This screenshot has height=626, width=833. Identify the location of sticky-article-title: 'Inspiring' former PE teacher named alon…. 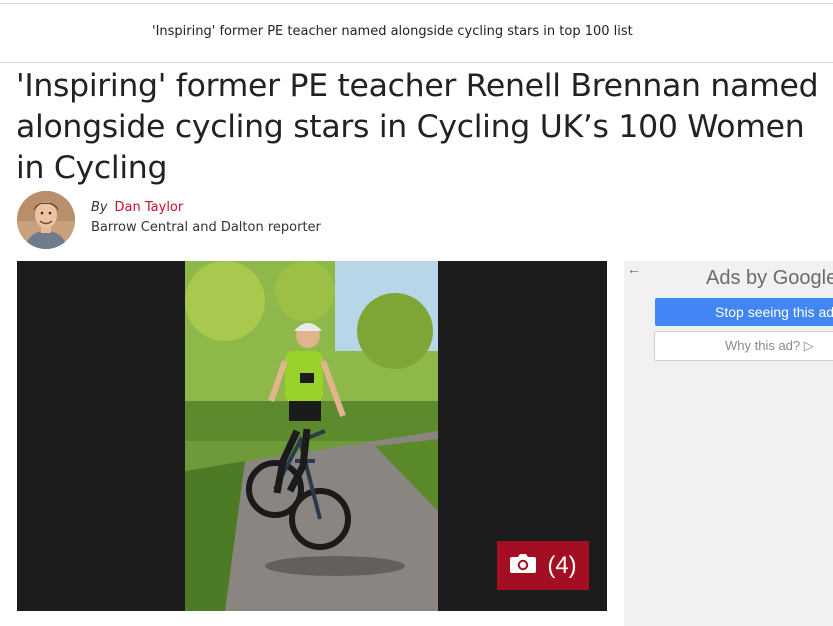
(392, 31).